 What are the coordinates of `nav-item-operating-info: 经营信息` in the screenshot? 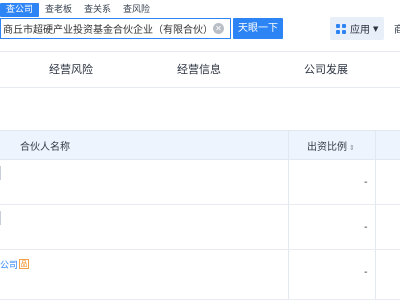 It's located at (199, 69).